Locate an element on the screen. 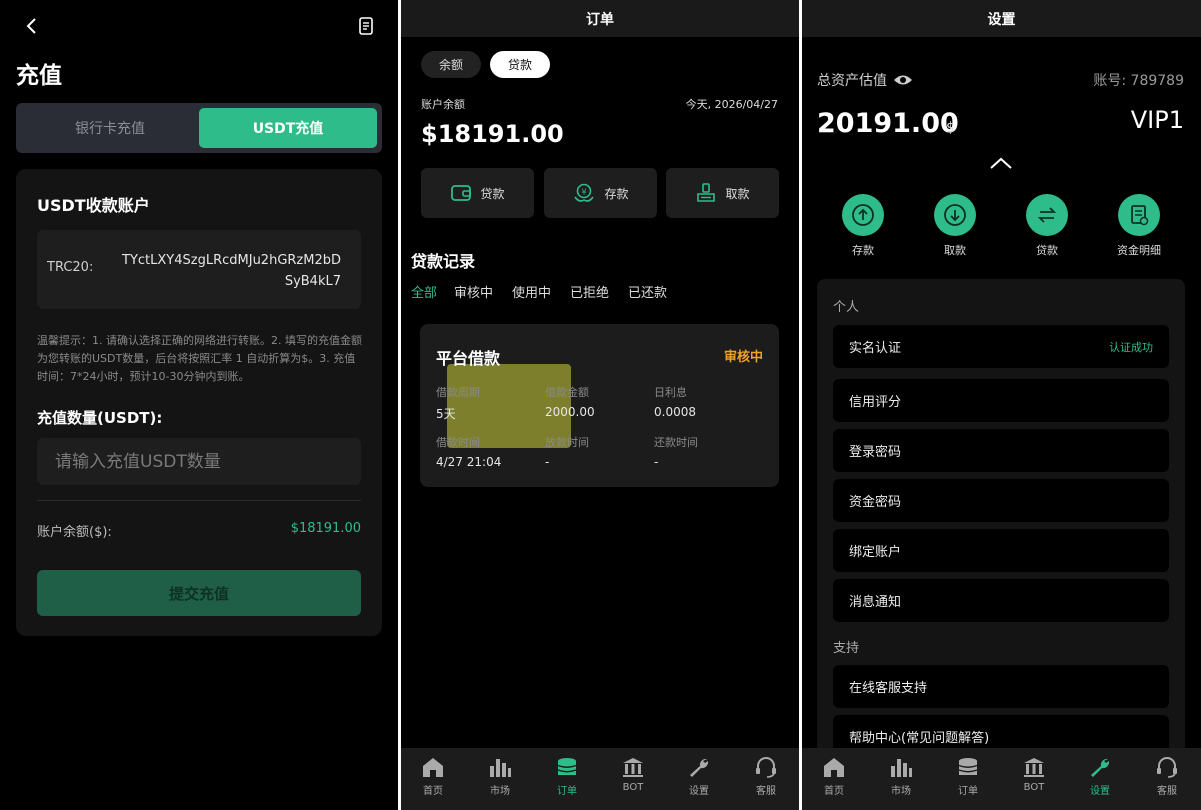  wallet-address: TYctLXY4SzgLRcdMJu2hGRzM2bDSyB4kL7 is located at coordinates (231, 271).